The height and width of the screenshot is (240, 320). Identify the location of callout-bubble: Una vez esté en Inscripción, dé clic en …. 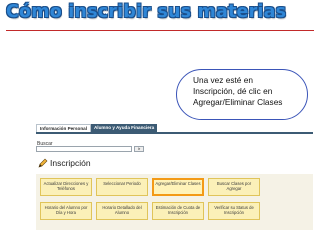
(242, 94).